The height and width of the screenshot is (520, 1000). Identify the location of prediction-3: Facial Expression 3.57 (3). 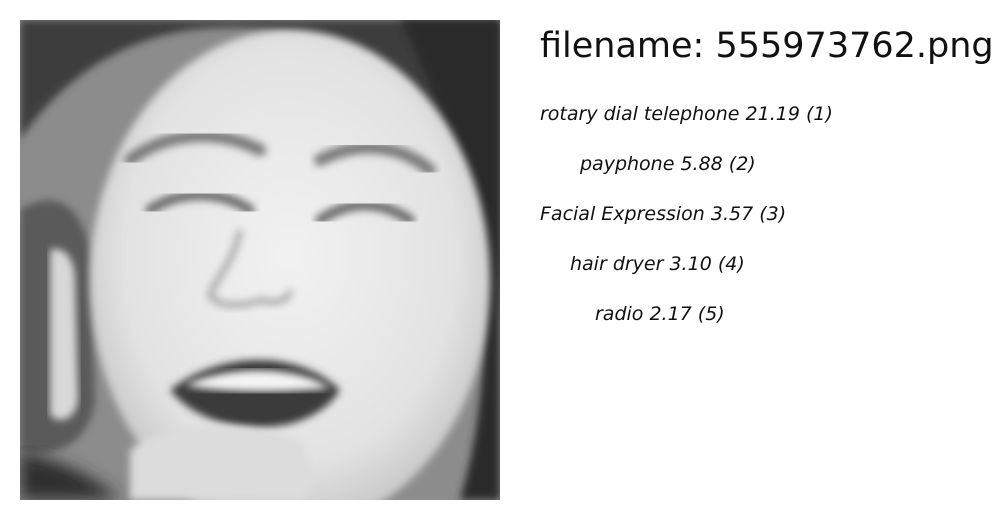
(663, 214).